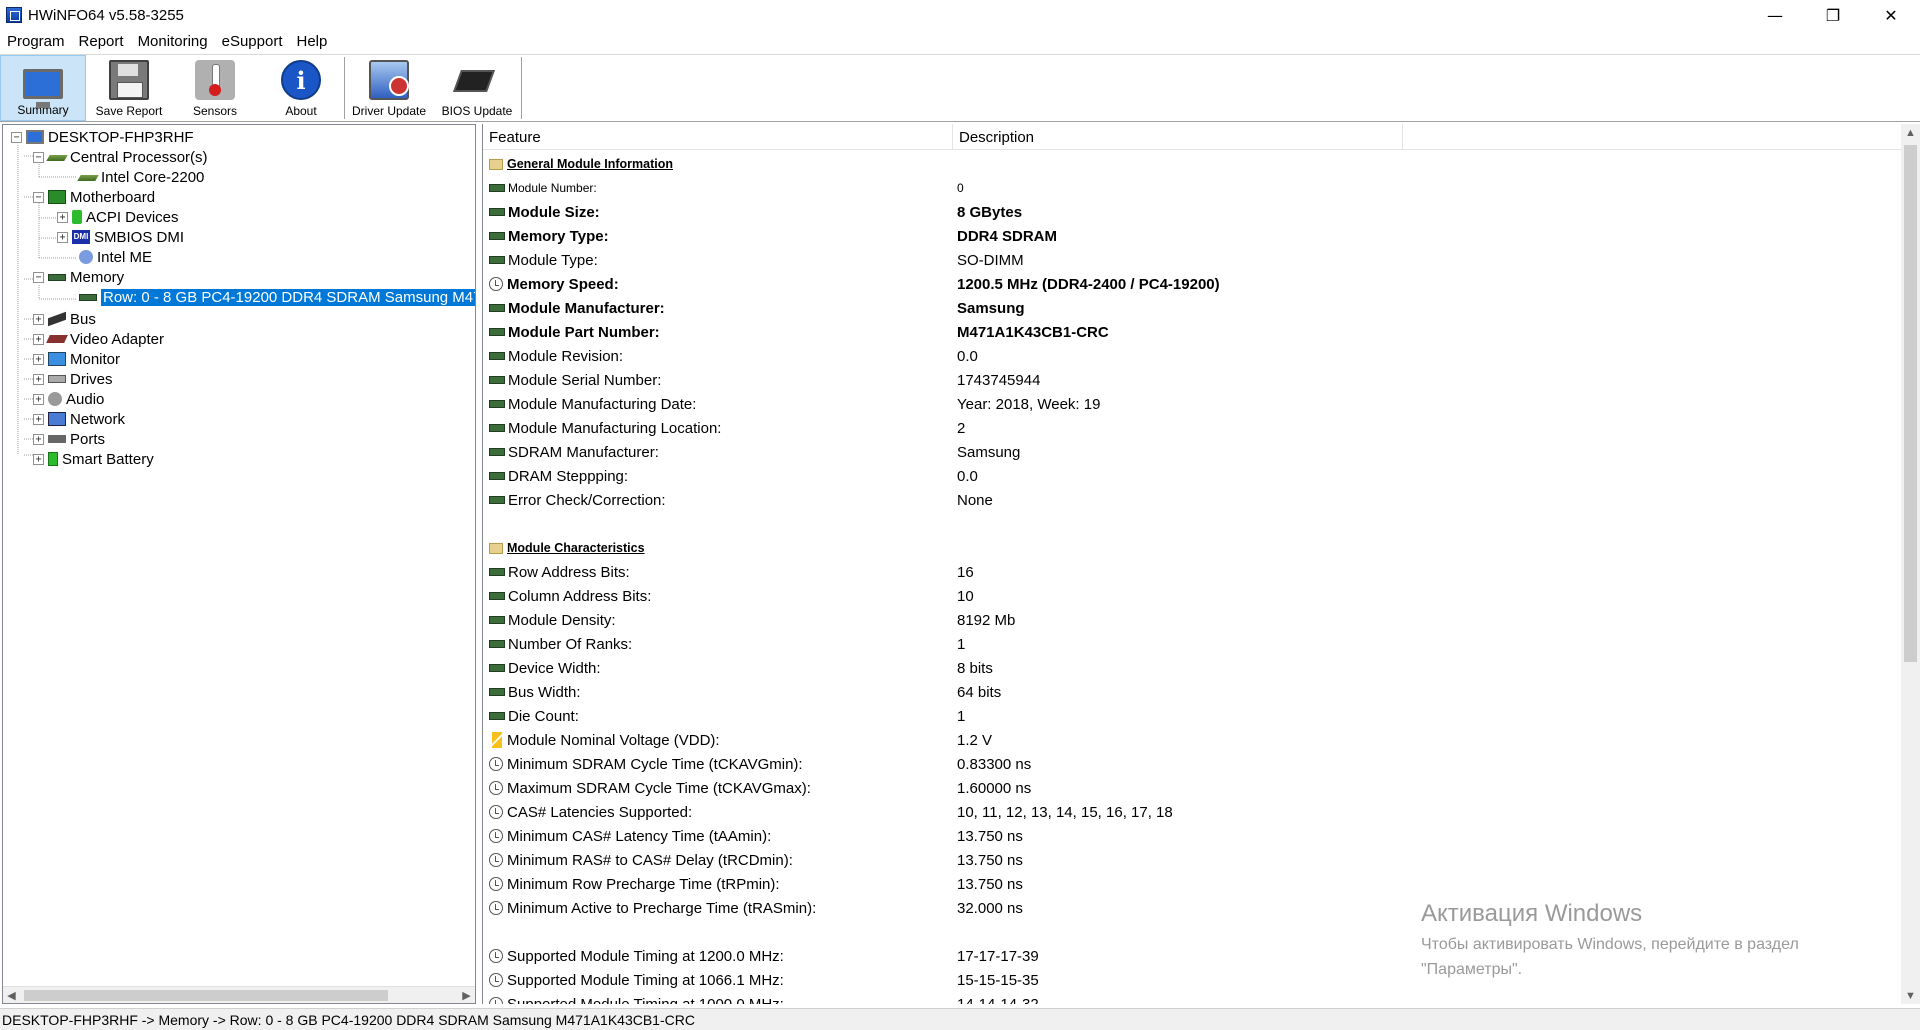  Describe the element at coordinates (1910, 995) in the screenshot. I see `scroll-down-icon: ▼` at that location.